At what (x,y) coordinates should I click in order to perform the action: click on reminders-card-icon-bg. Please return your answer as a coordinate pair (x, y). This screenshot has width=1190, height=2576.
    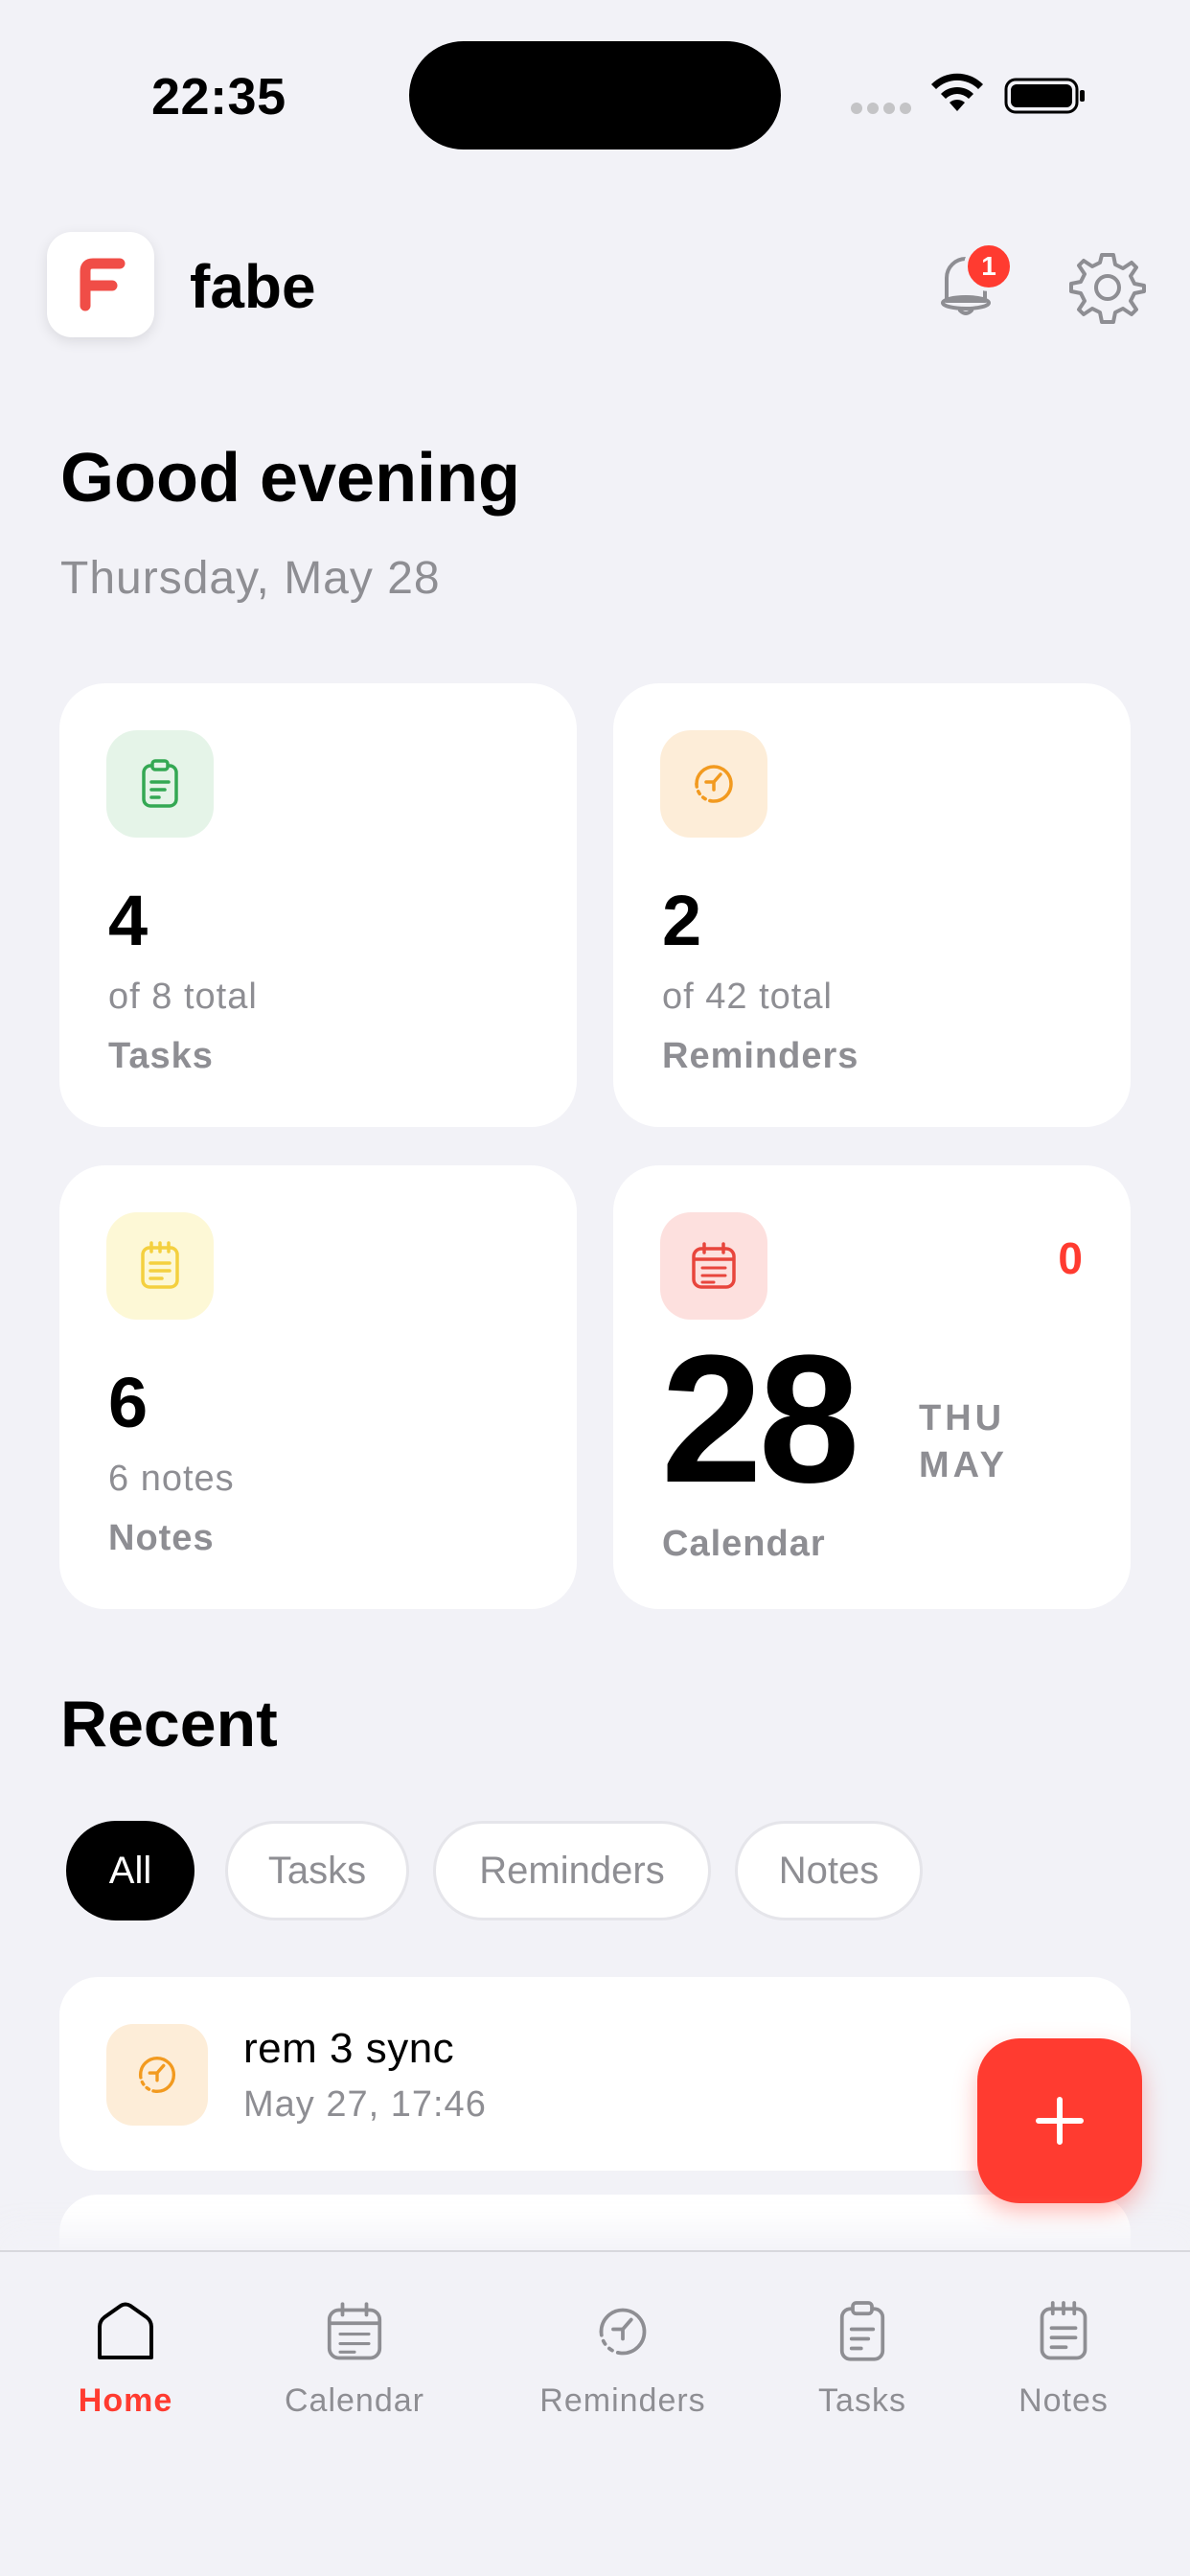
    Looking at the image, I should click on (714, 784).